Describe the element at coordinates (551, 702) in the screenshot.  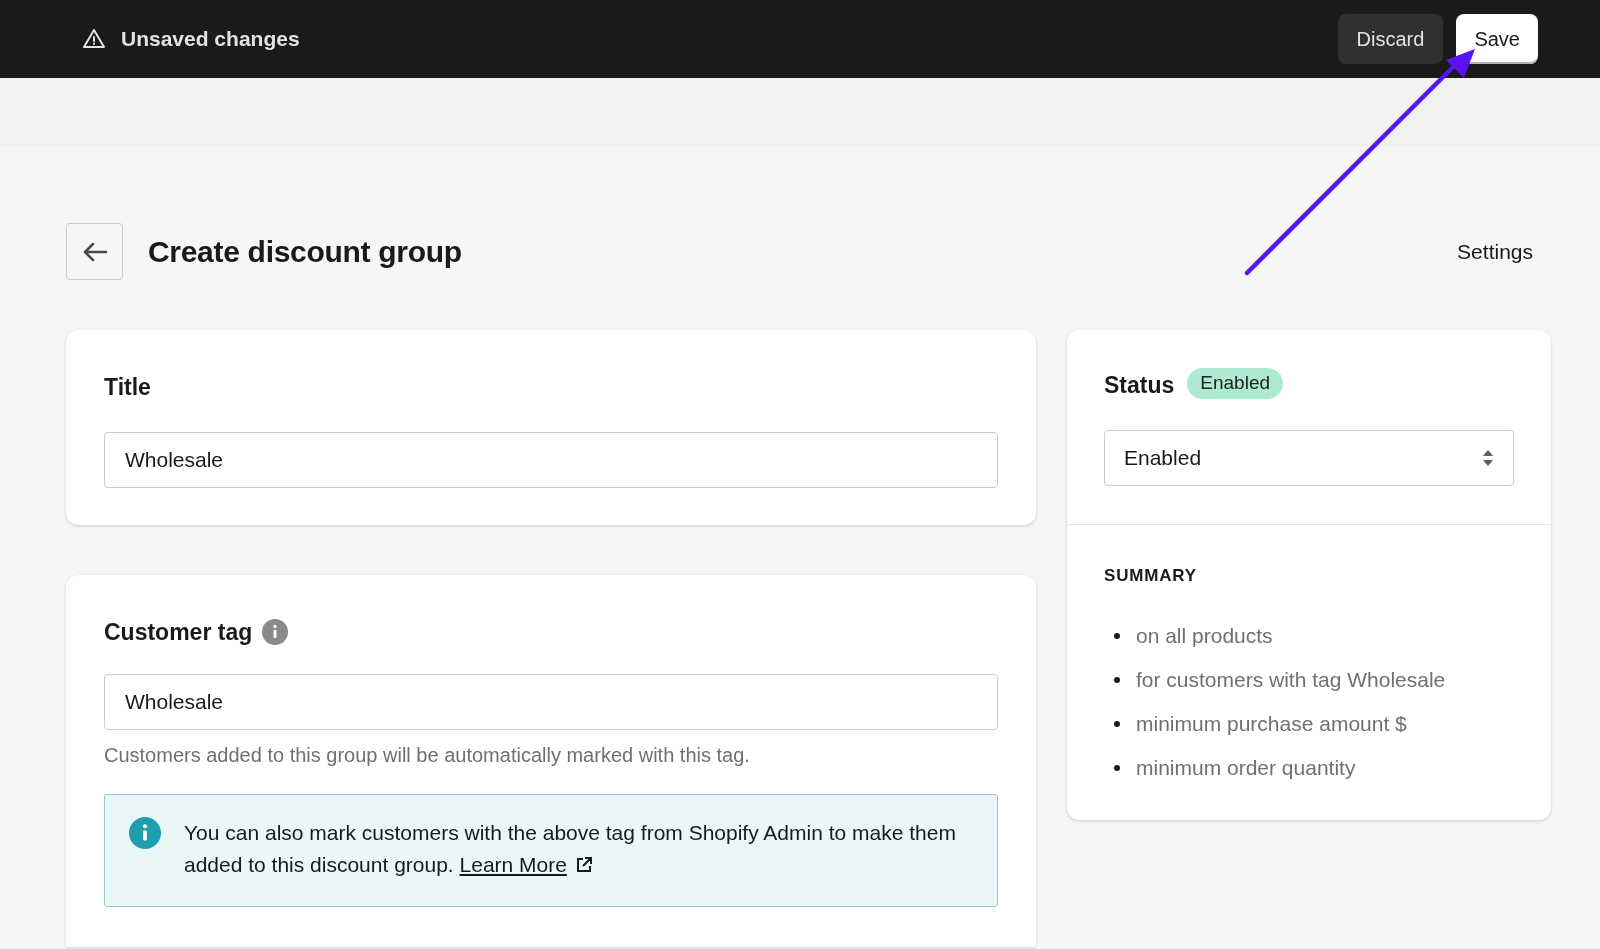
I see `customer-tag-input: Wholesale` at that location.